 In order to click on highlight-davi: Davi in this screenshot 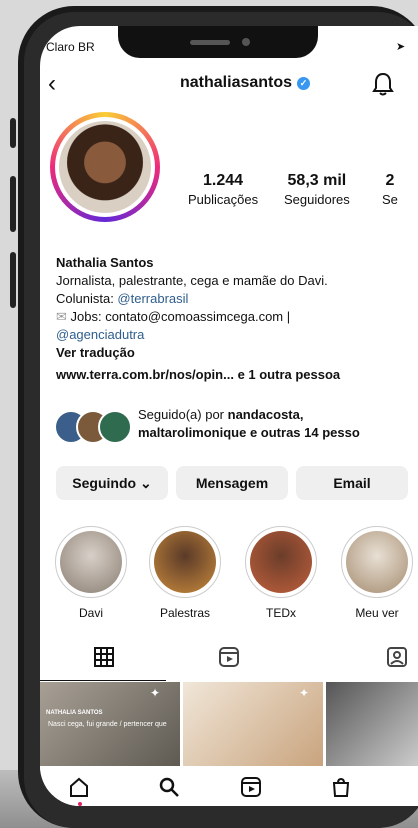, I will do `click(91, 573)`.